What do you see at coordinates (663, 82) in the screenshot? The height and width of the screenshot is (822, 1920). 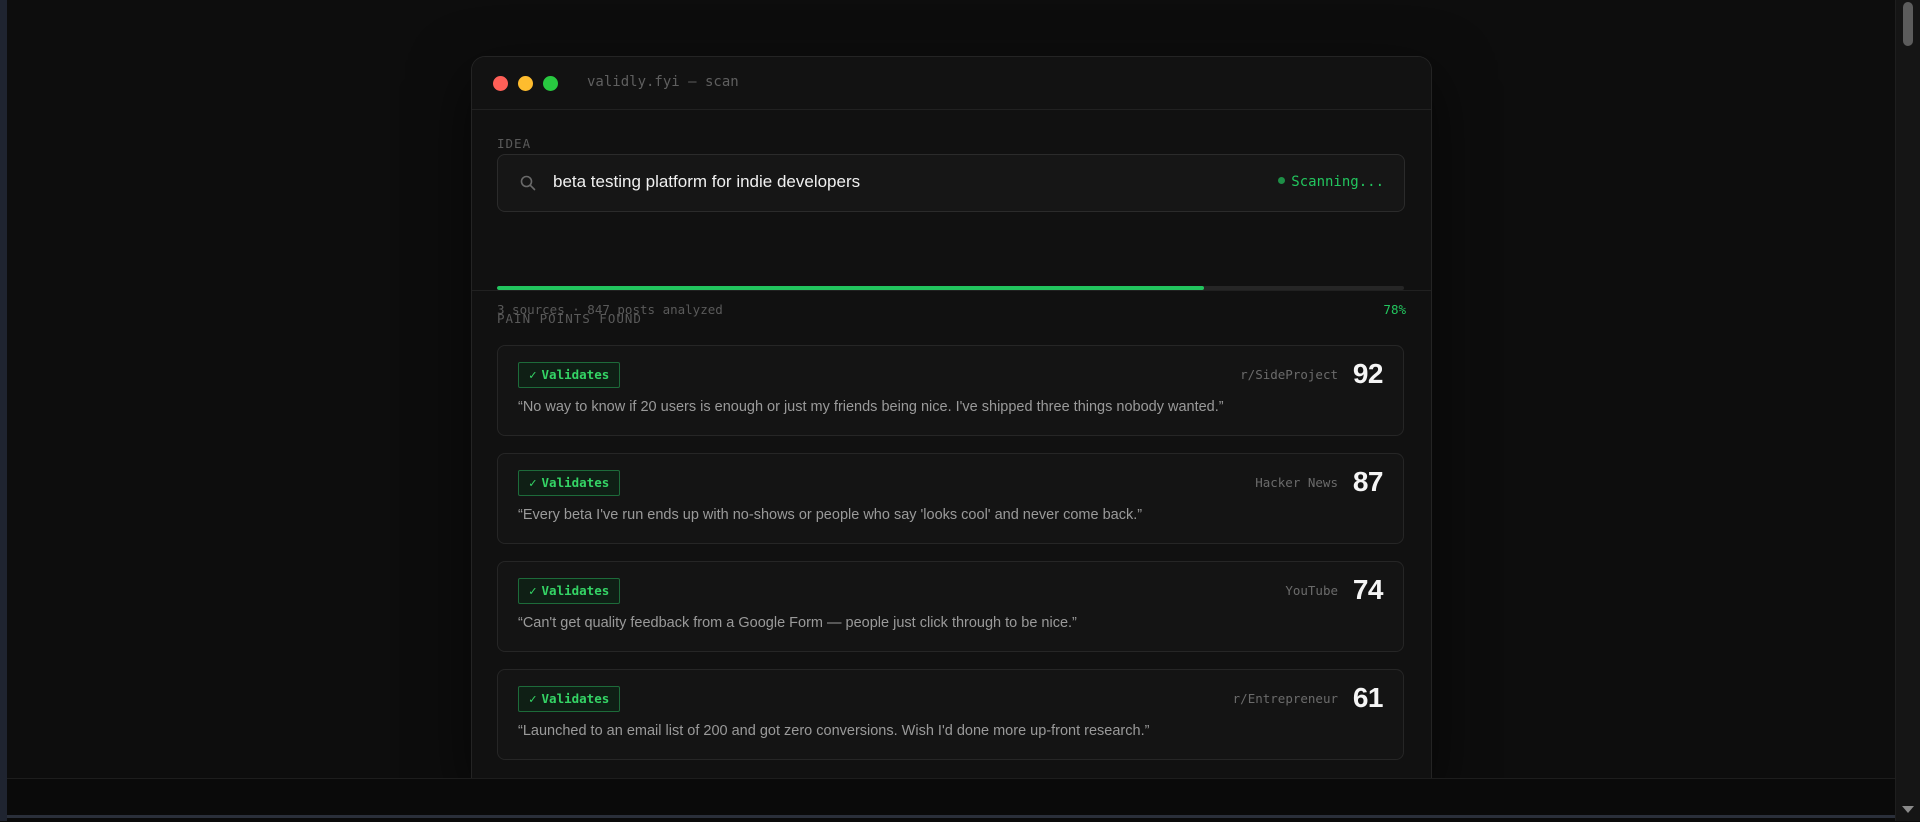 I see `window-title: validly.fyi — scan` at bounding box center [663, 82].